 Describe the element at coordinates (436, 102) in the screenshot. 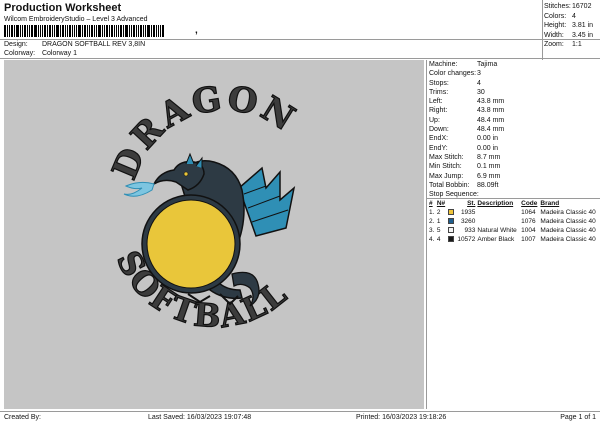

I see `machine-label: Left:` at that location.